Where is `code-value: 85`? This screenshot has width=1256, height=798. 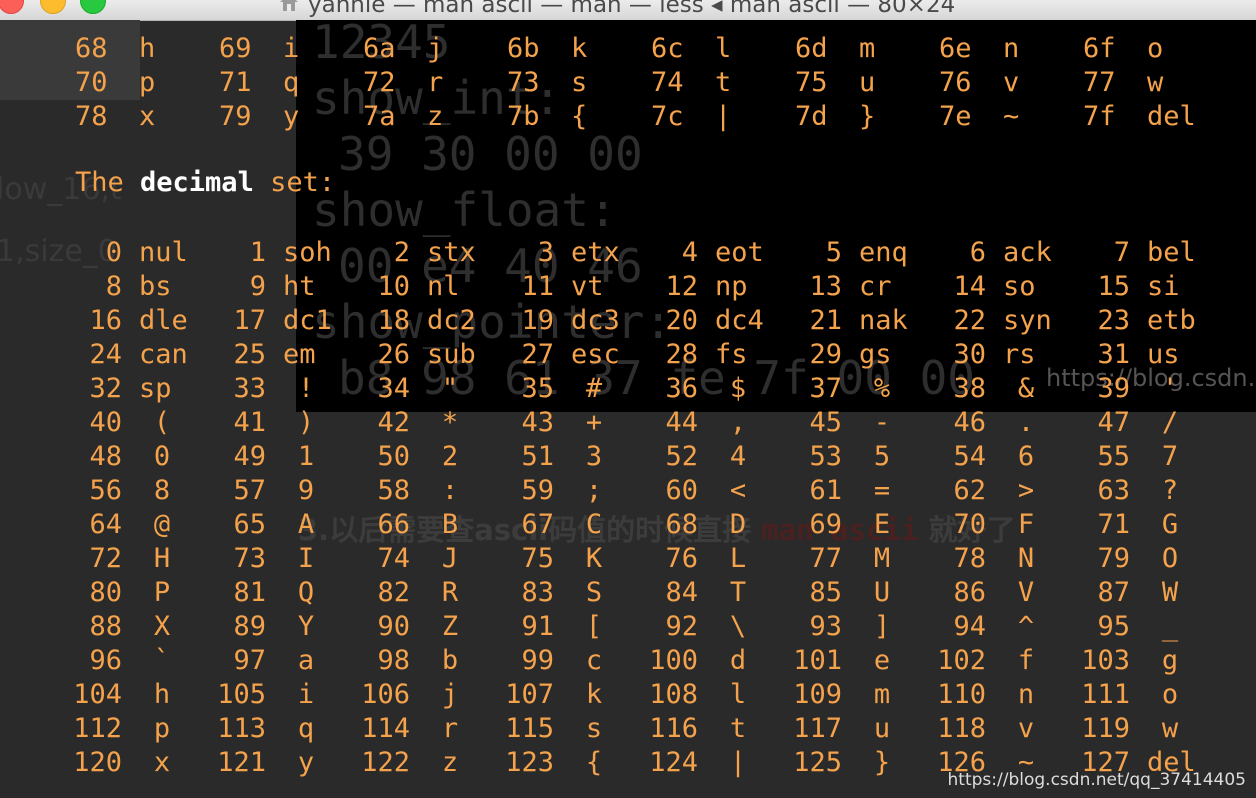 code-value: 85 is located at coordinates (825, 592).